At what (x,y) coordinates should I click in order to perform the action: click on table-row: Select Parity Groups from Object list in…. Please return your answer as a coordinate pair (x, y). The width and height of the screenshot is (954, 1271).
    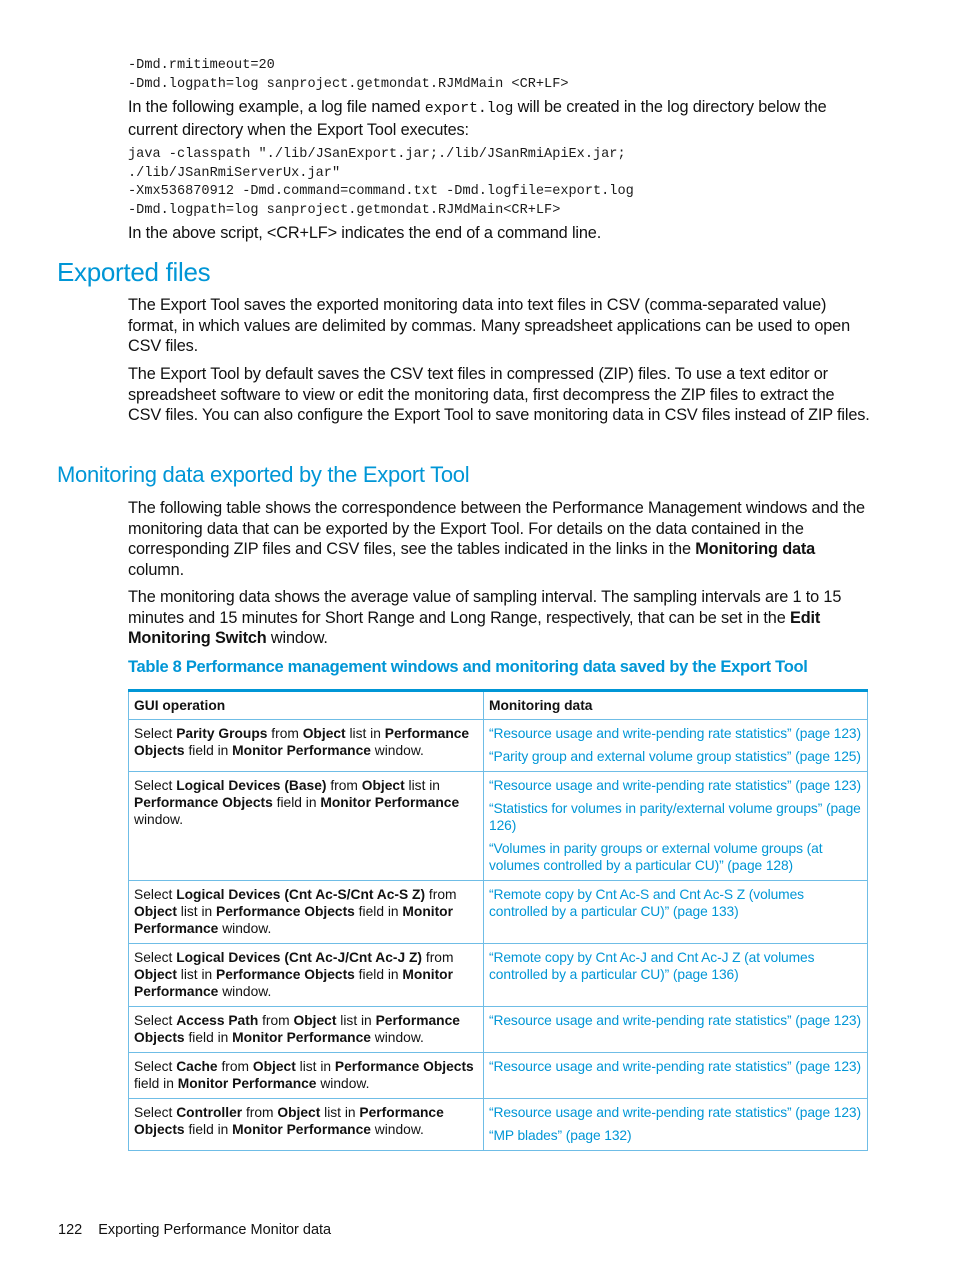
    Looking at the image, I should click on (498, 745).